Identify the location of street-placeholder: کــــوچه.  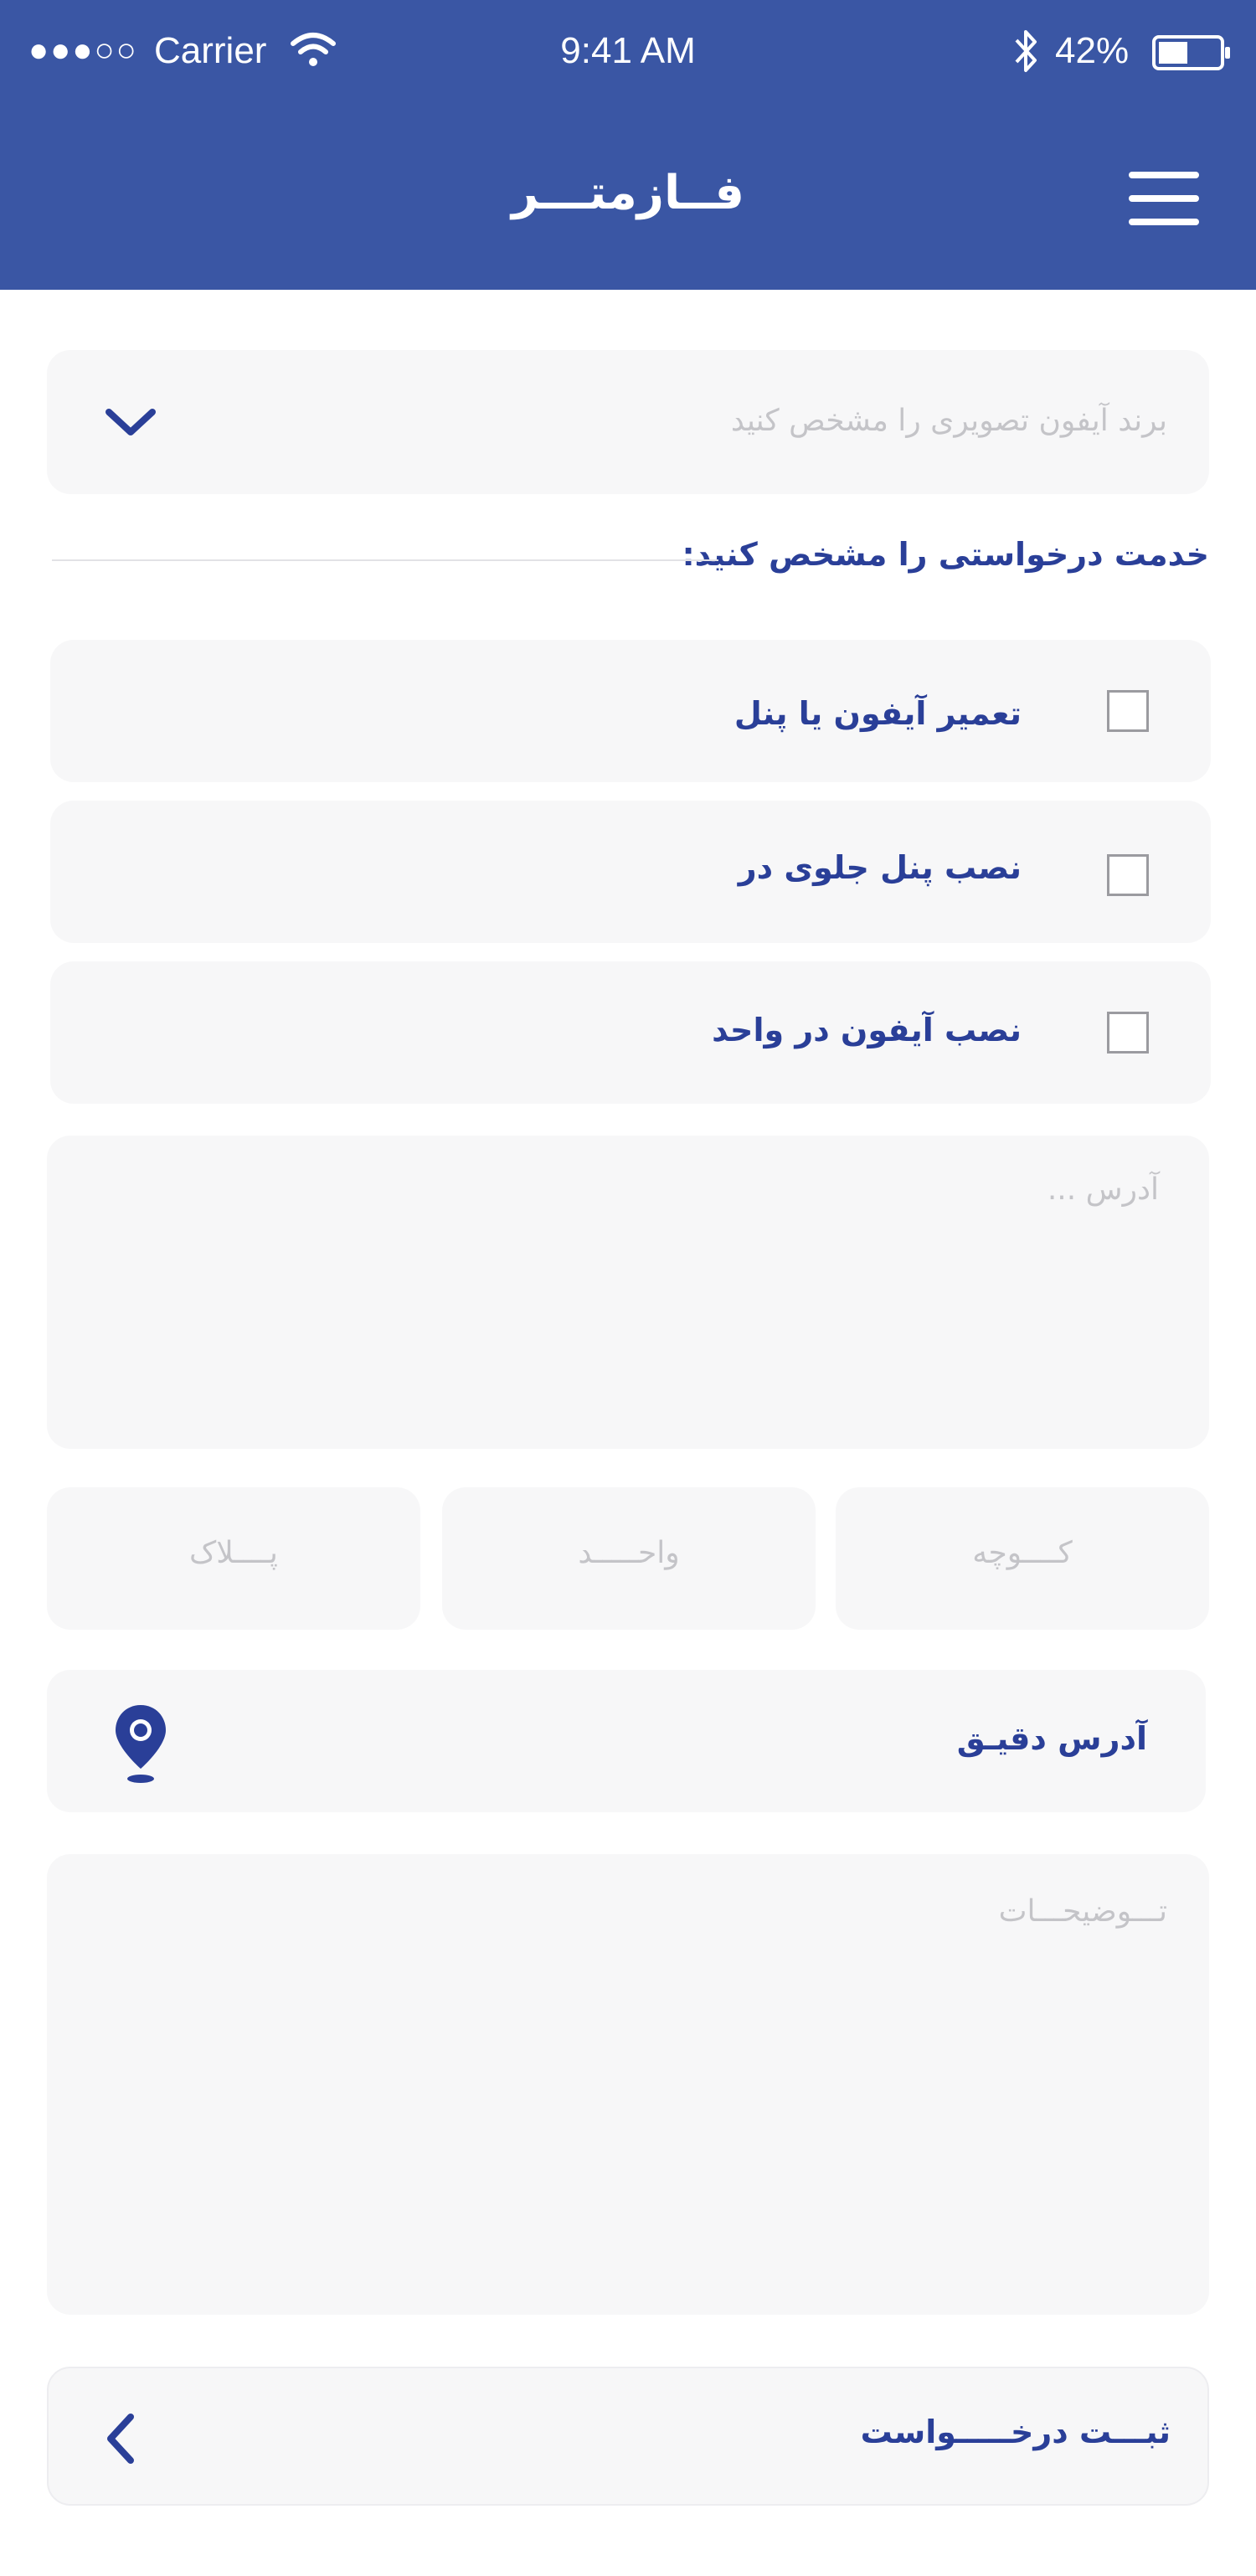
(1022, 1553).